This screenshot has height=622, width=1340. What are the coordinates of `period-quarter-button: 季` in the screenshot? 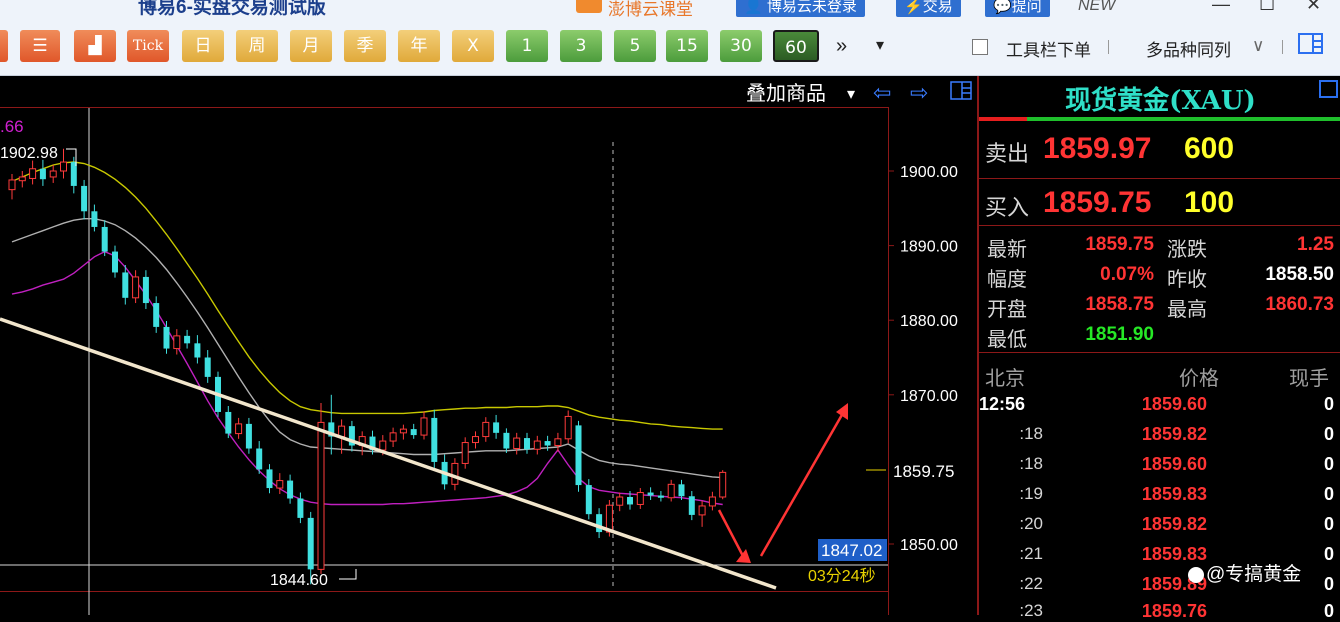 It's located at (365, 46).